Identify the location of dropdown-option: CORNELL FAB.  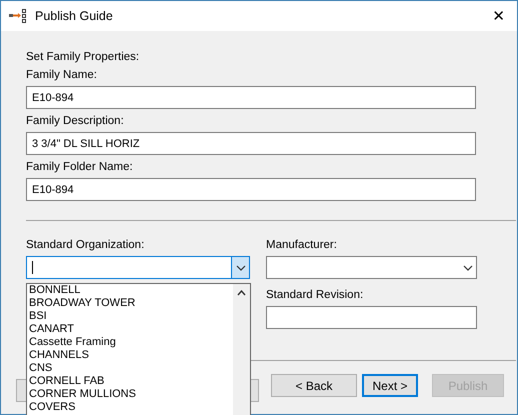
(130, 381).